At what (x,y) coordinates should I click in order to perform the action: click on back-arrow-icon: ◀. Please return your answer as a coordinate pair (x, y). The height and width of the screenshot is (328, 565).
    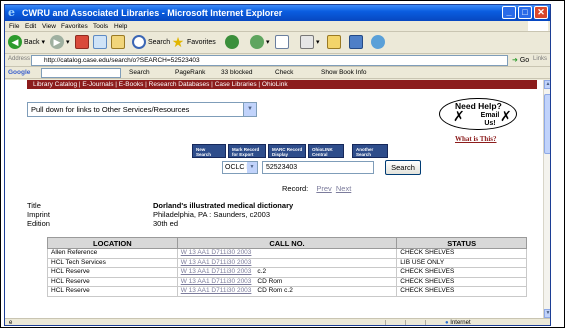
    Looking at the image, I should click on (15, 42).